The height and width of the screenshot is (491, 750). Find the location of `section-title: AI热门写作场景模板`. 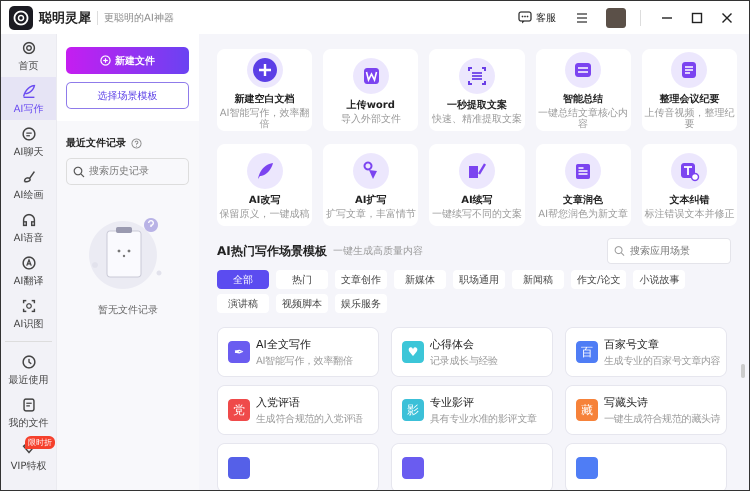

section-title: AI热门写作场景模板 is located at coordinates (272, 251).